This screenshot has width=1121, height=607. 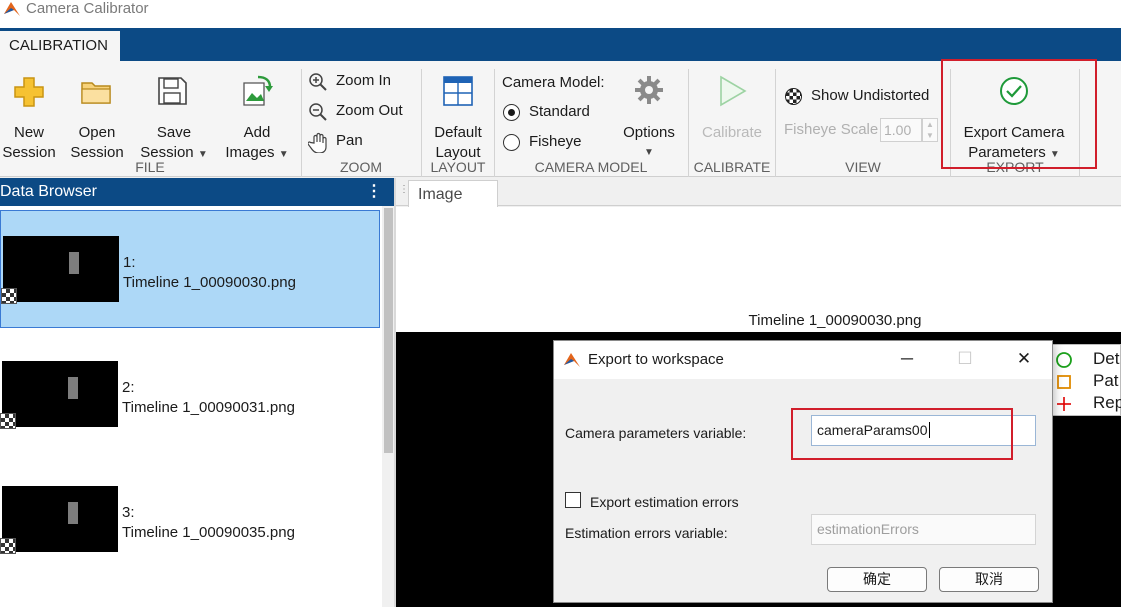 I want to click on data-browser-header: Data Browser ⋮, so click(x=197, y=192).